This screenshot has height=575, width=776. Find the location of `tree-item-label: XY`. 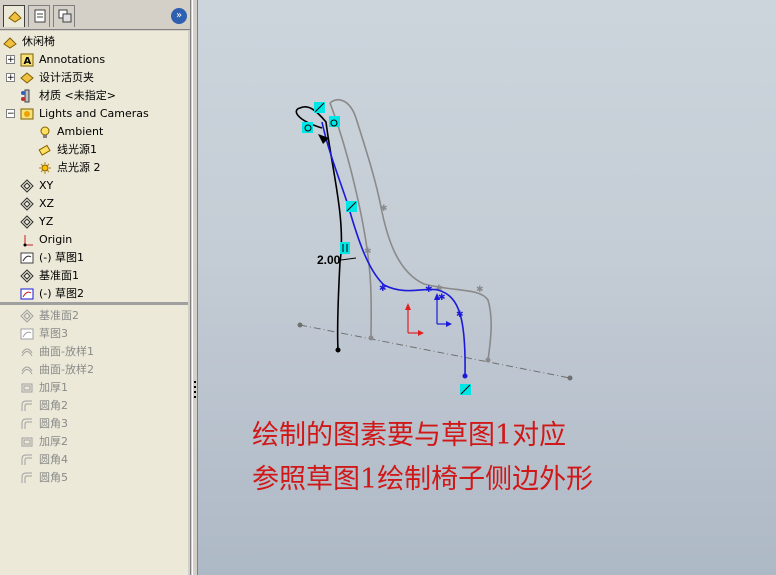

tree-item-label: XY is located at coordinates (46, 185).